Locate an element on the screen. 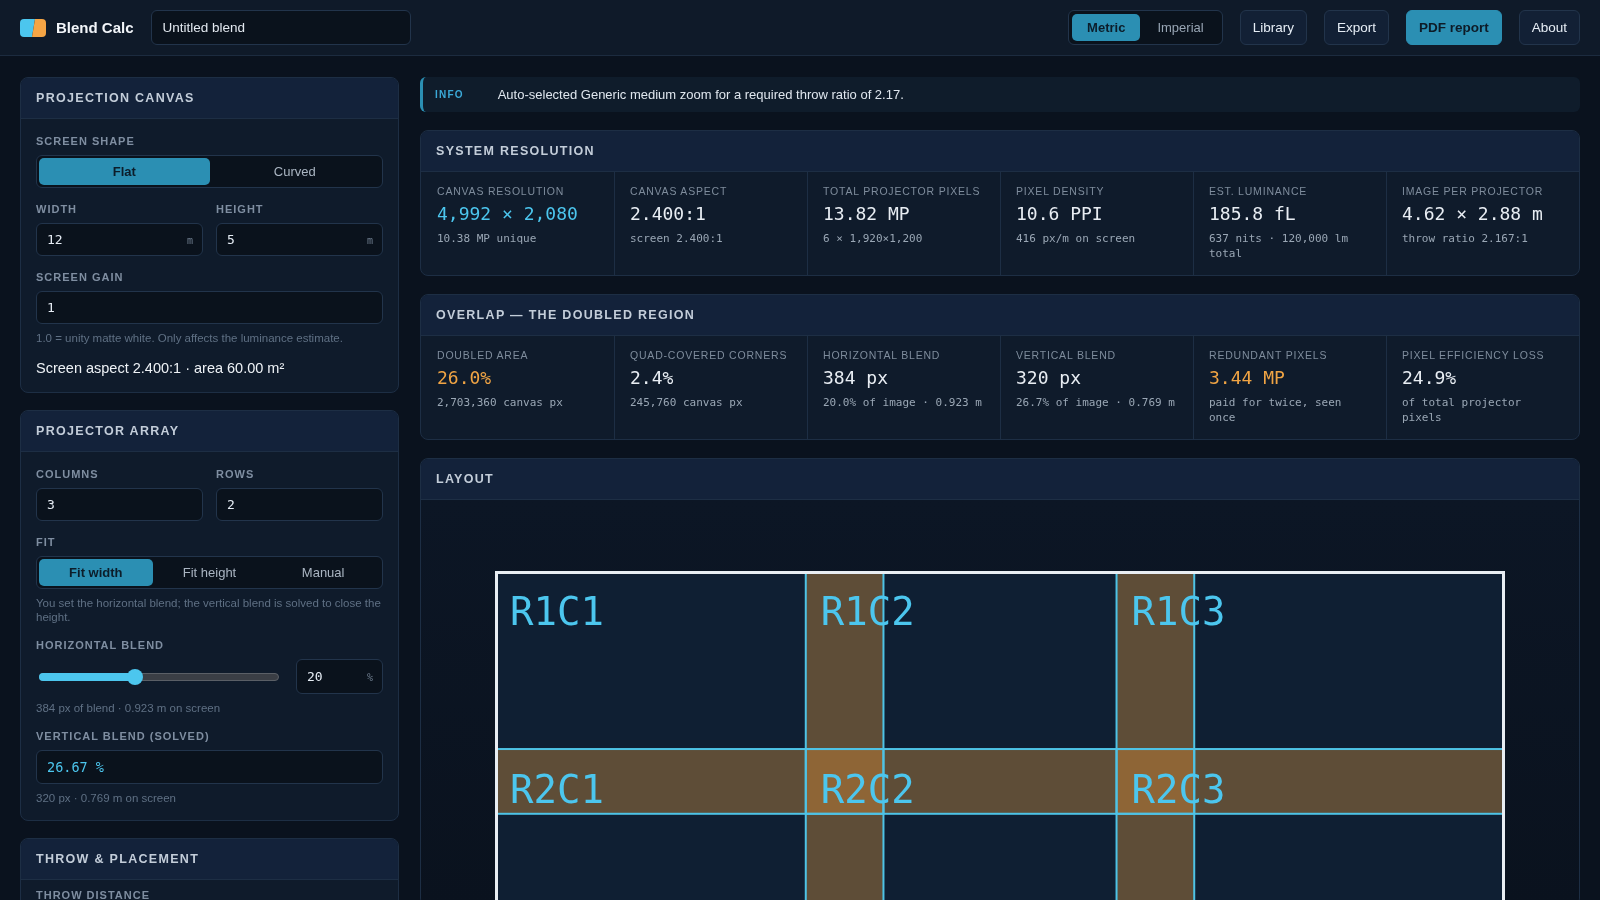 This screenshot has width=1600, height=900. summary-text: Screen aspect 2.400:1 · area 60.00 m² is located at coordinates (161, 368).